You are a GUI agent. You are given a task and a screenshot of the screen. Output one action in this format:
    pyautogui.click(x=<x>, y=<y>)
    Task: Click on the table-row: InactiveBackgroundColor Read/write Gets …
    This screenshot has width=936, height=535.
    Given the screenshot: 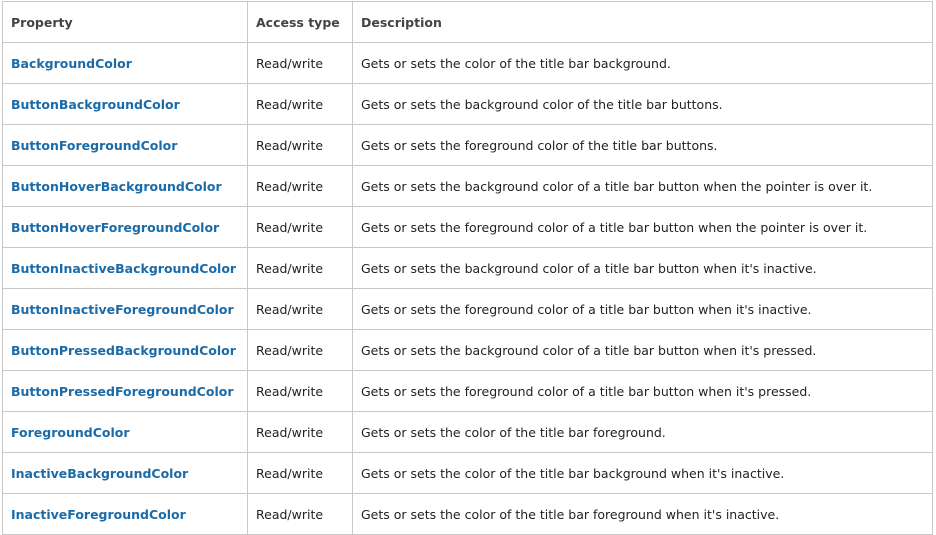 What is the action you would take?
    pyautogui.click(x=467, y=473)
    